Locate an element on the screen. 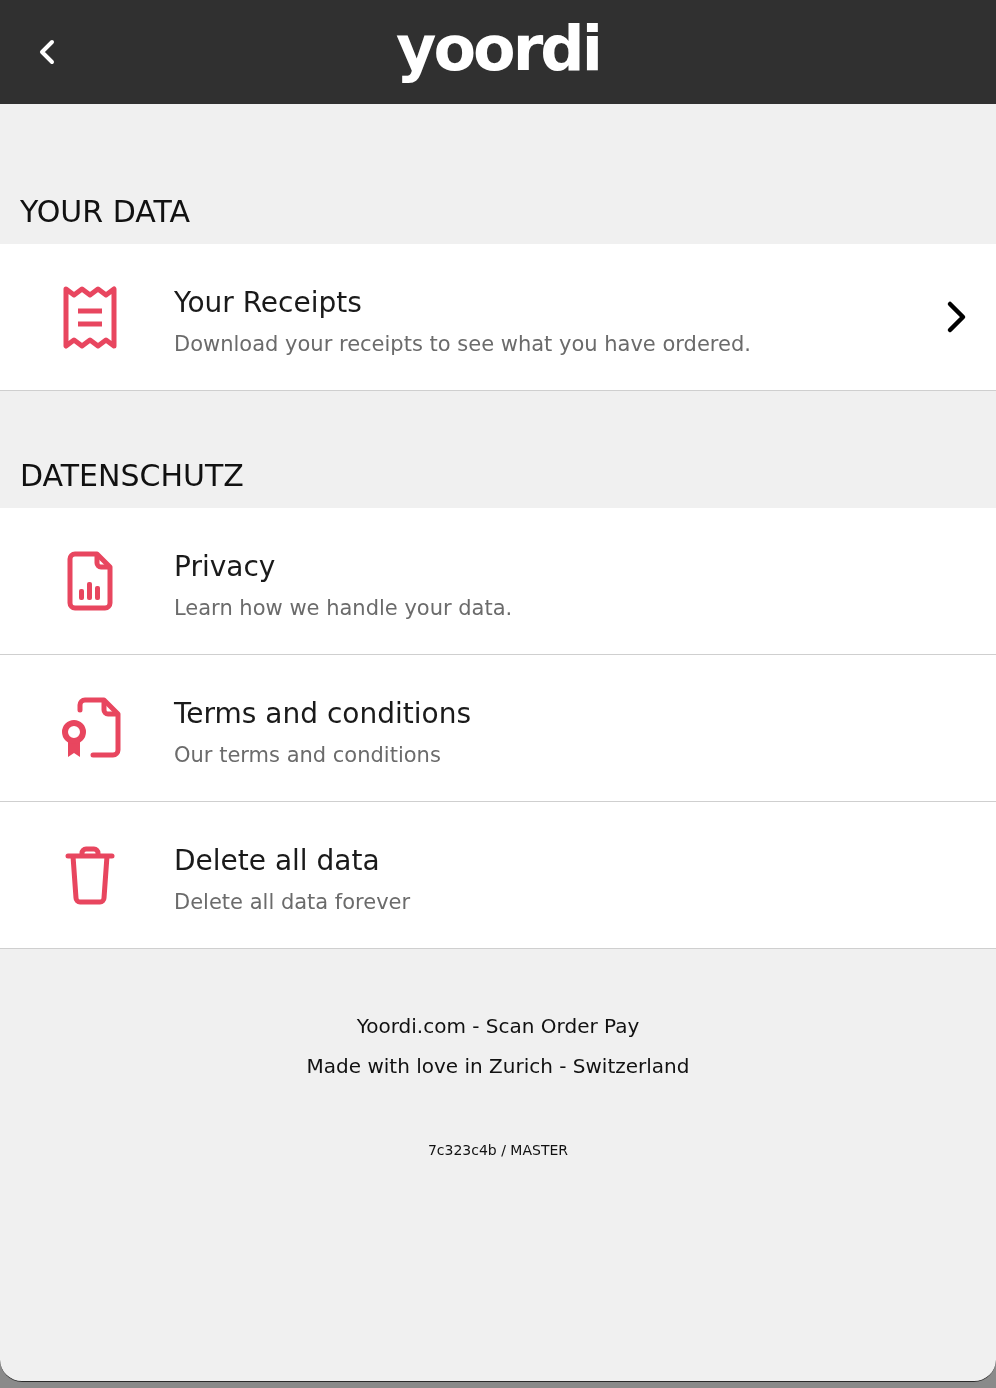 The image size is (996, 1388). list-item: Privacy Learn how we handle your data. is located at coordinates (498, 581).